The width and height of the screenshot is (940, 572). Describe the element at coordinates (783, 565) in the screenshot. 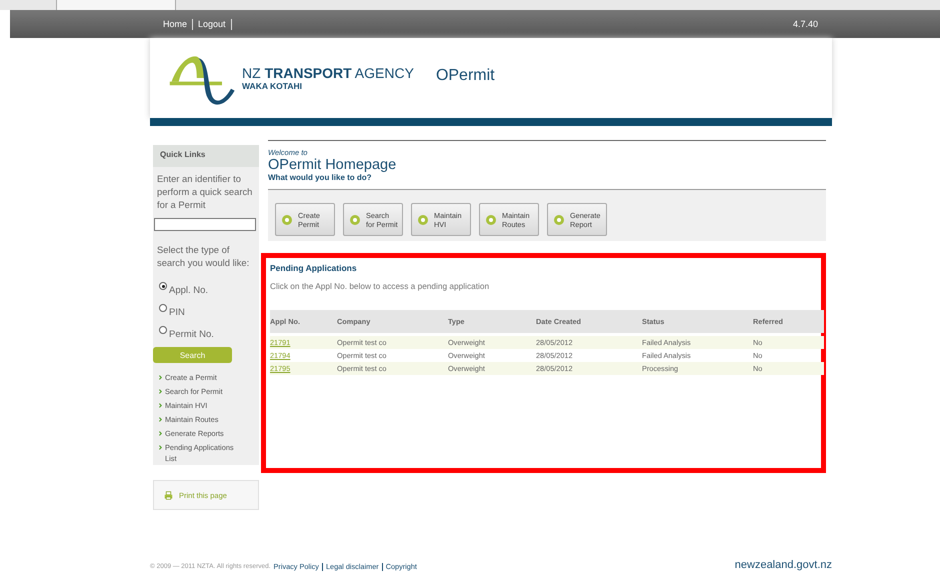

I see `govt-logo-text: newzealand.govt.nz` at that location.